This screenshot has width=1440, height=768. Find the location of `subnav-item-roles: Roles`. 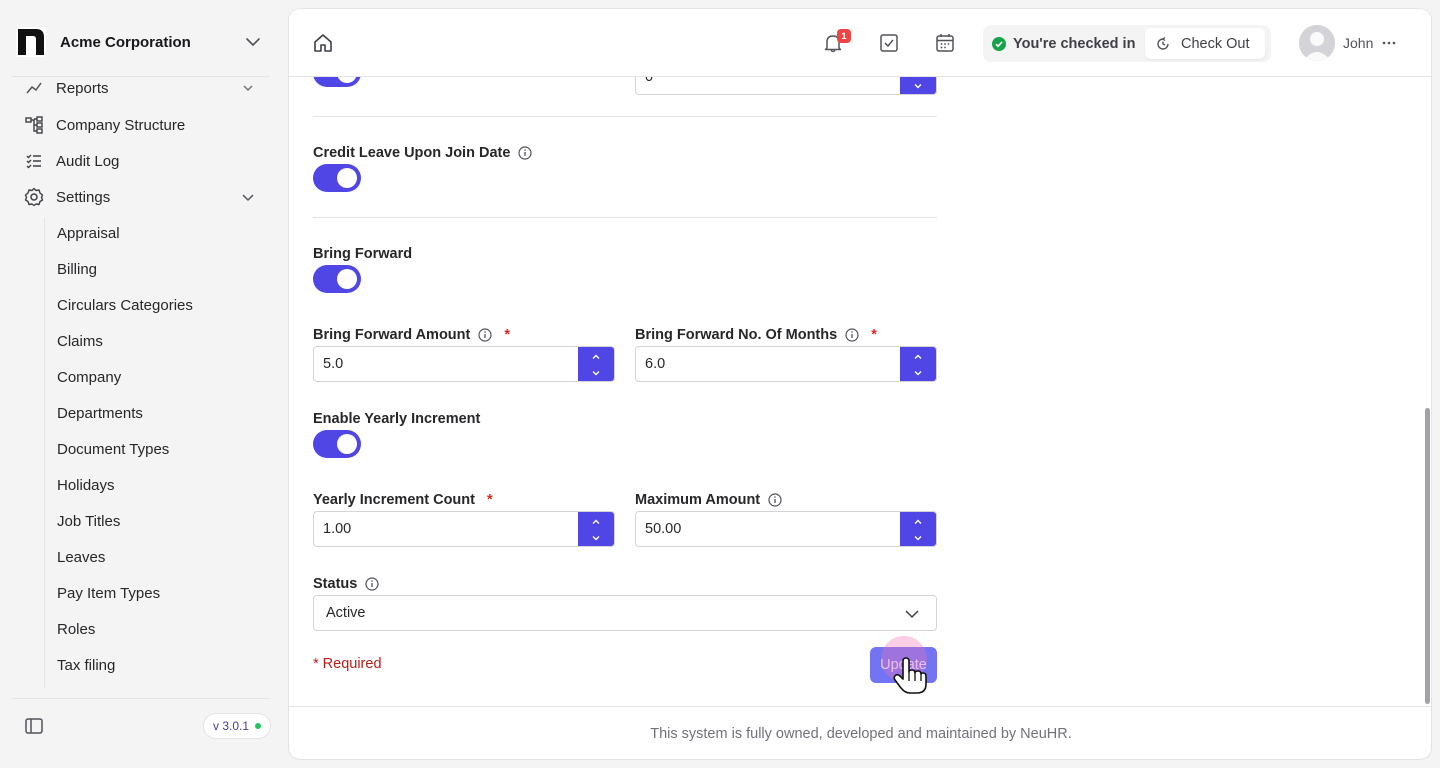

subnav-item-roles: Roles is located at coordinates (76, 629).